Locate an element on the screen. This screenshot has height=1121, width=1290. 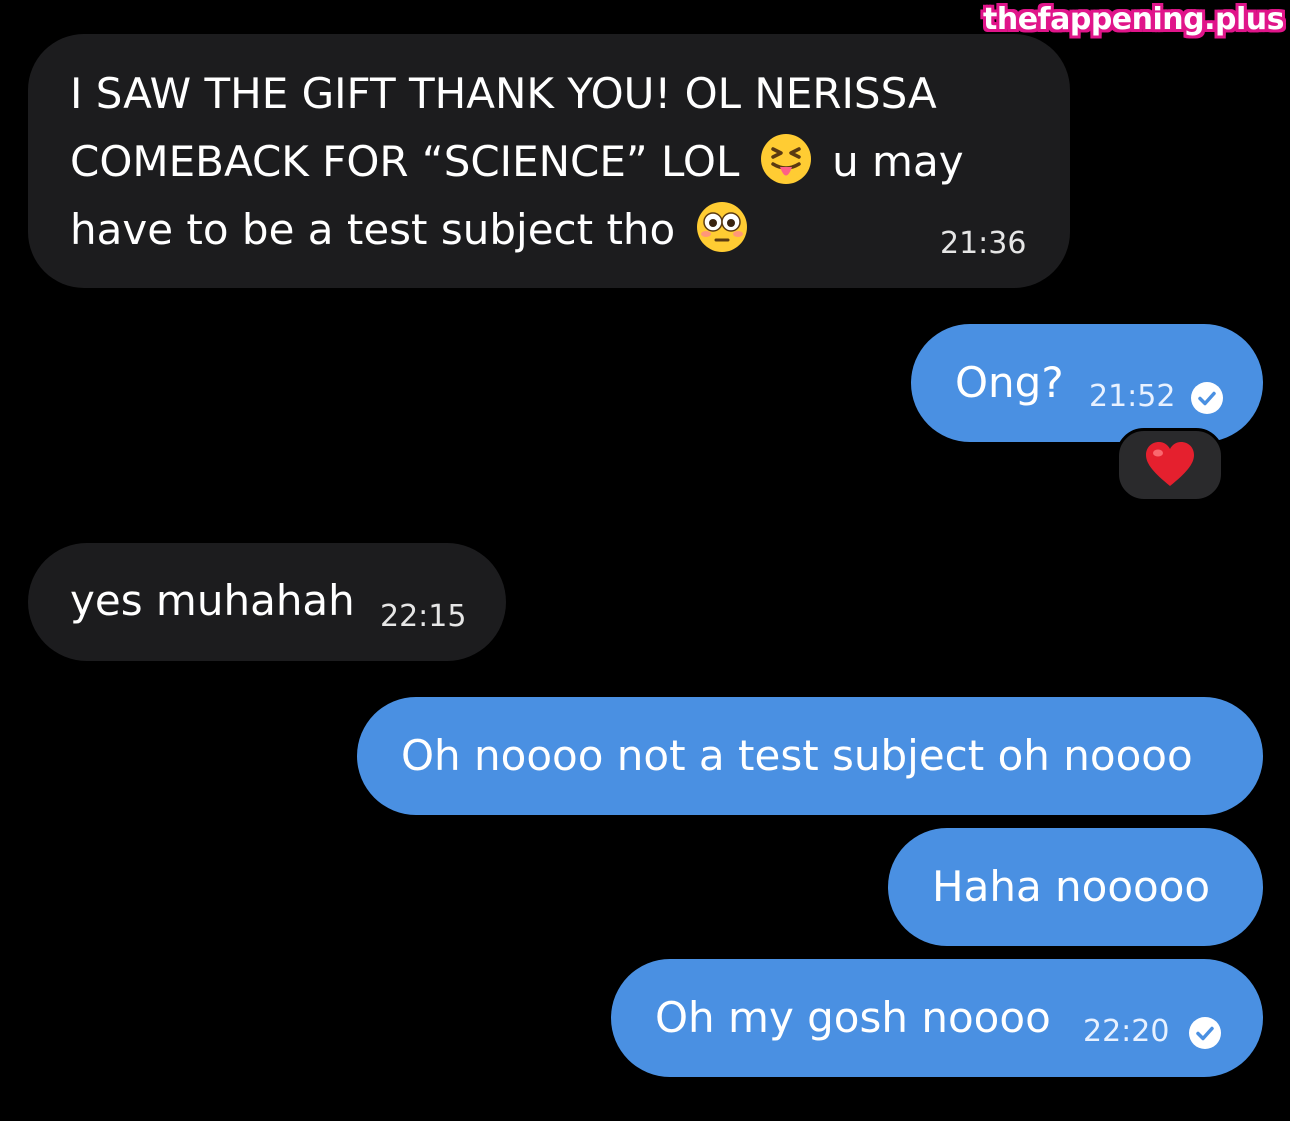
message-line: COMEBACK FOR “SCIENCE” LOL u may is located at coordinates (517, 162).